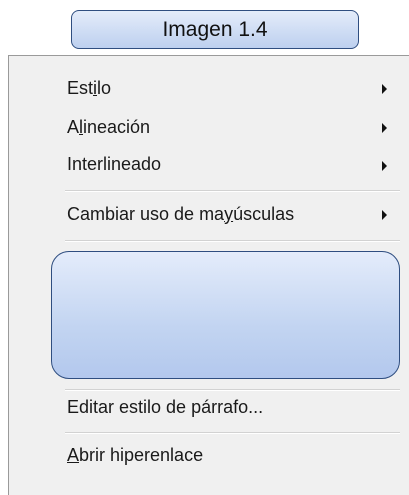 This screenshot has height=495, width=409. I want to click on menu-item-estilo: Estilo, so click(89, 88).